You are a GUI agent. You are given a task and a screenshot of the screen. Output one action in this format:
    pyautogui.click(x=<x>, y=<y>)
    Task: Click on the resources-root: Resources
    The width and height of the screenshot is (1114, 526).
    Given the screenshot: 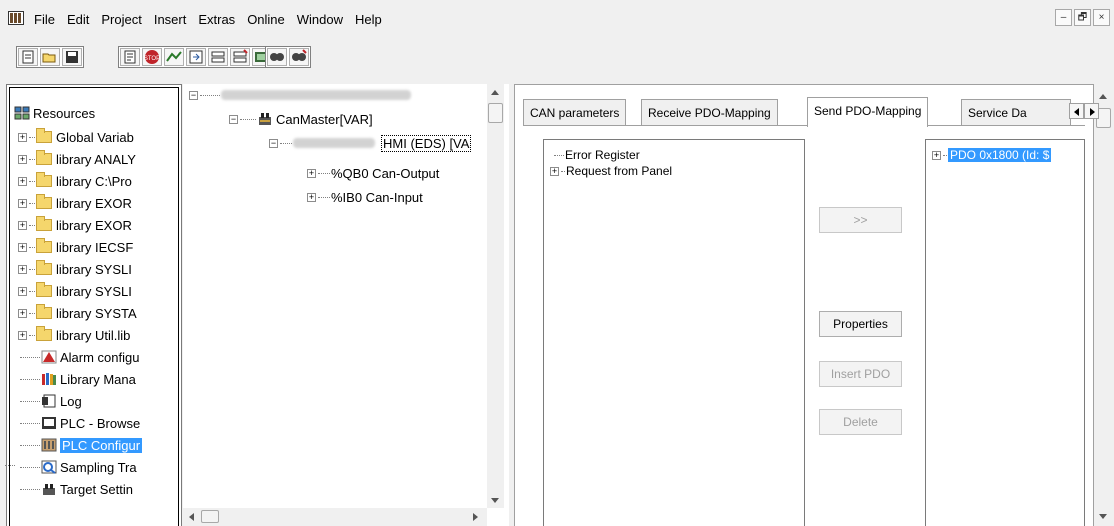 What is the action you would take?
    pyautogui.click(x=54, y=113)
    